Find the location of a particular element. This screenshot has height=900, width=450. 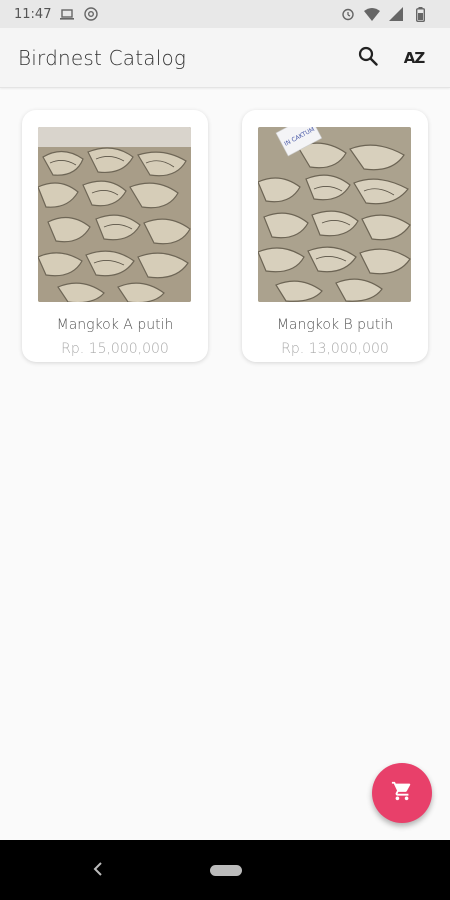

back-button is located at coordinates (98, 870).